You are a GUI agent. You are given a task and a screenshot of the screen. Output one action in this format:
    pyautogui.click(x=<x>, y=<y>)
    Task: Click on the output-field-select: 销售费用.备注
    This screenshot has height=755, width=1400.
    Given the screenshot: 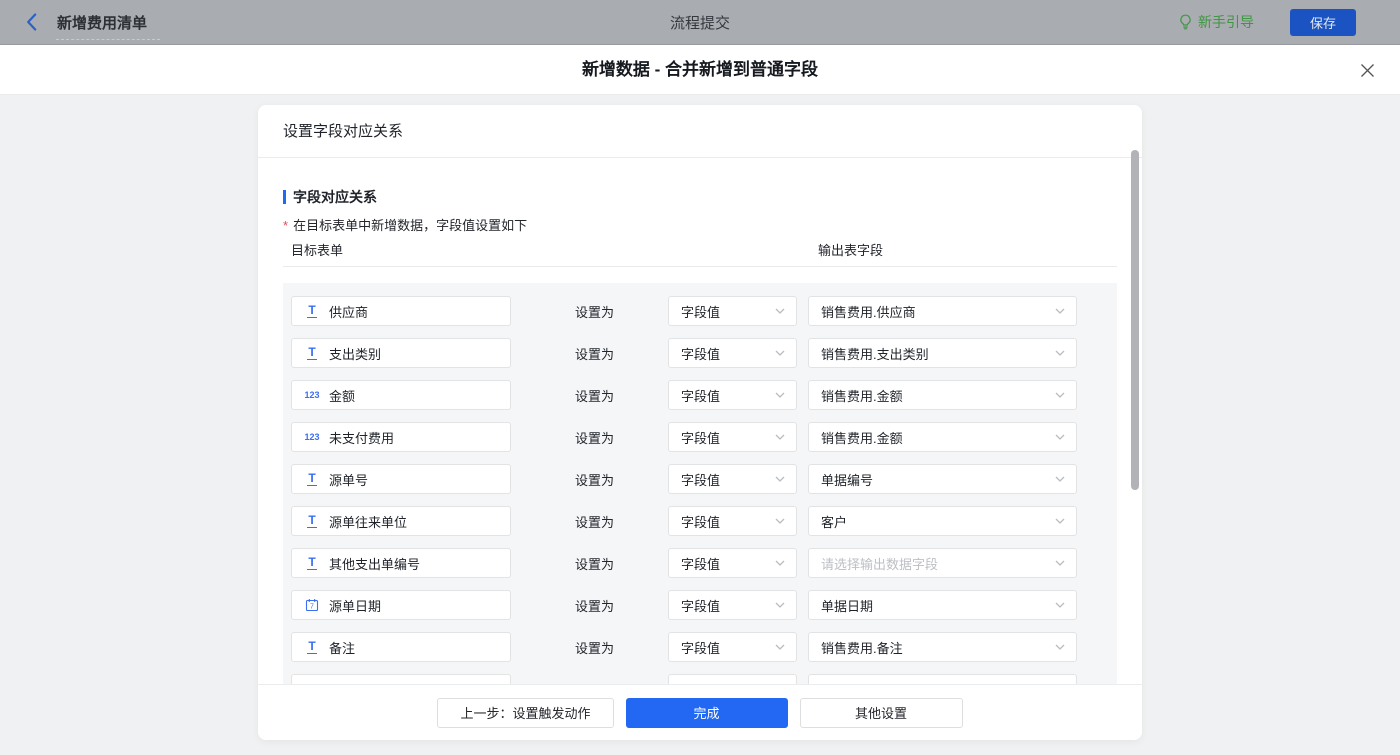 What is the action you would take?
    pyautogui.click(x=942, y=647)
    